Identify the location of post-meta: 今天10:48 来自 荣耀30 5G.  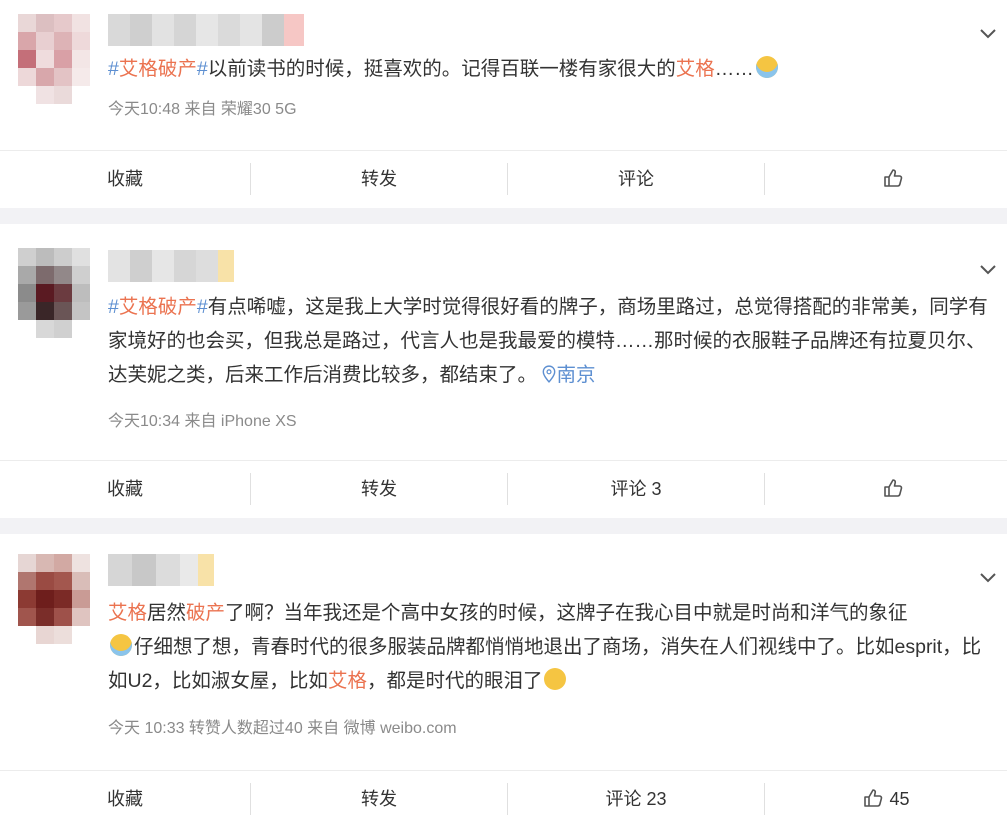
(202, 109).